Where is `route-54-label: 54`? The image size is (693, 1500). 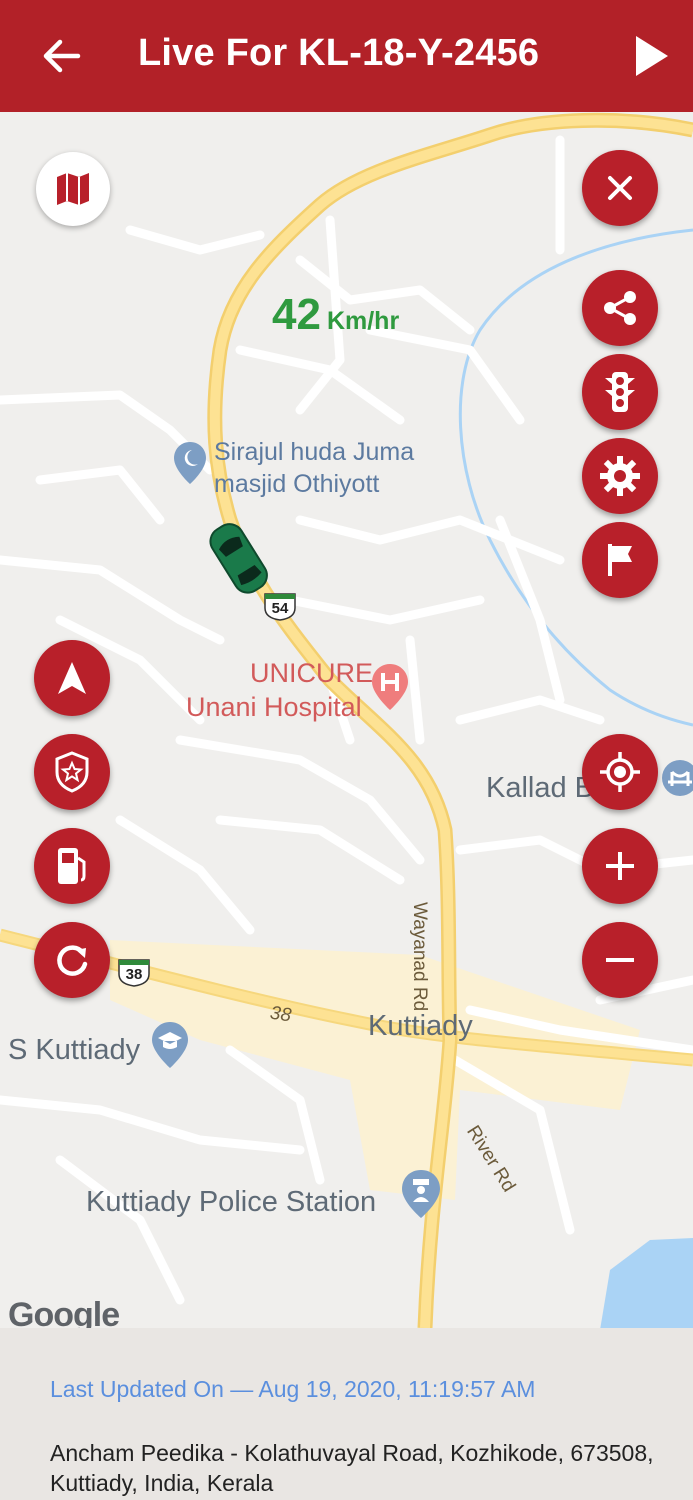 route-54-label: 54 is located at coordinates (280, 608).